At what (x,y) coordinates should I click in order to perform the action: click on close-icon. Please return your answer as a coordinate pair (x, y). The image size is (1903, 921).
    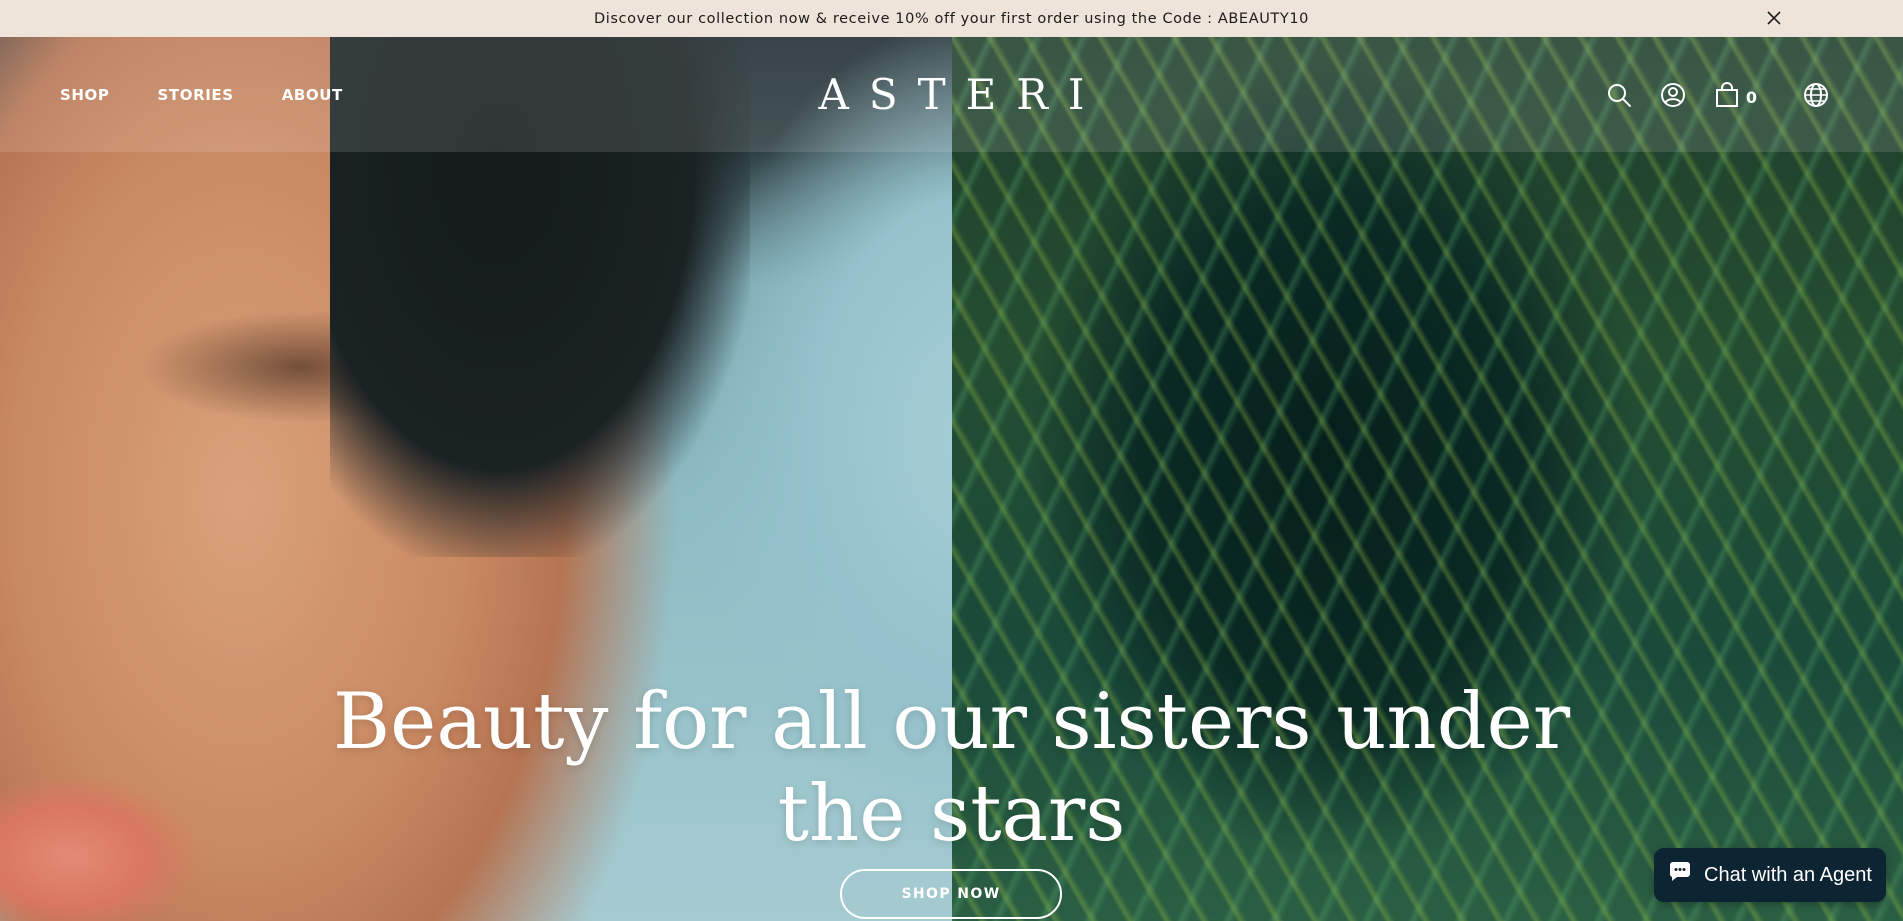
    Looking at the image, I should click on (1774, 18).